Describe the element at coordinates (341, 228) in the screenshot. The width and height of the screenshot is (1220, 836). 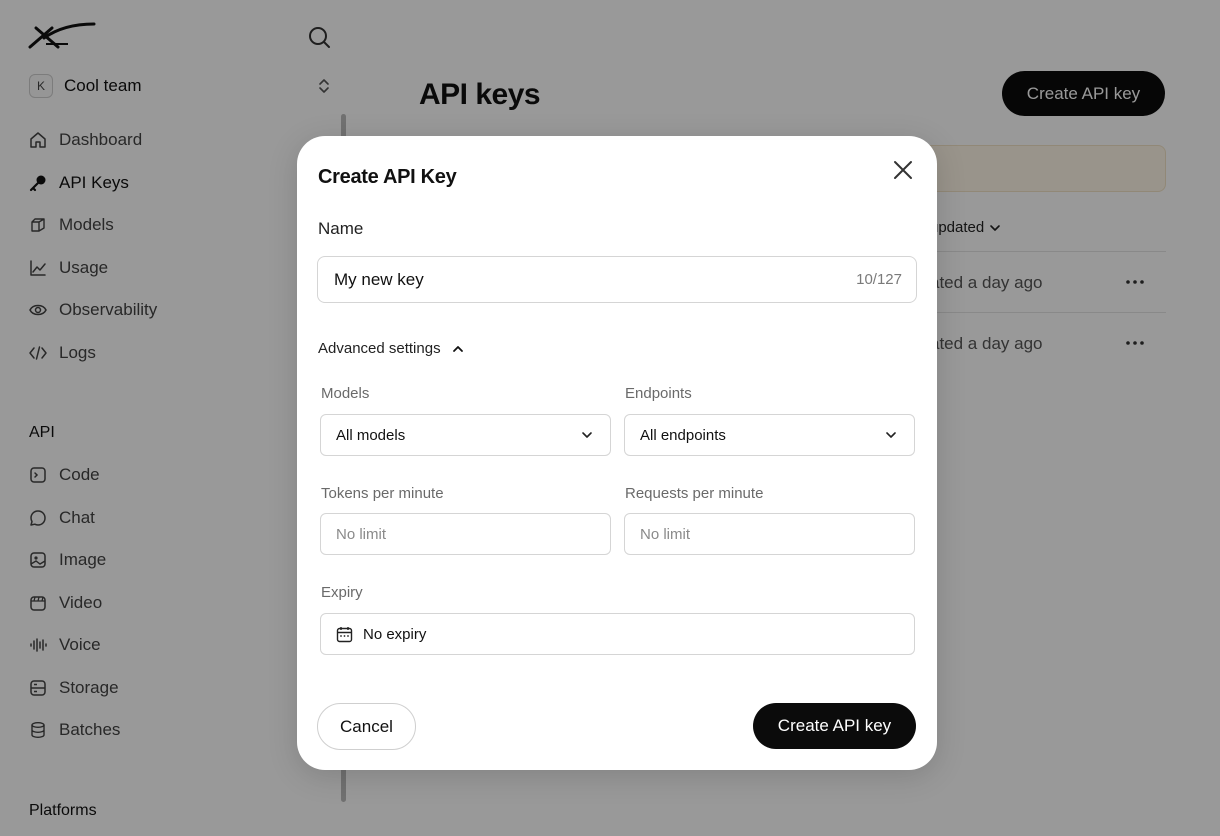
I see `name-label: Name` at that location.